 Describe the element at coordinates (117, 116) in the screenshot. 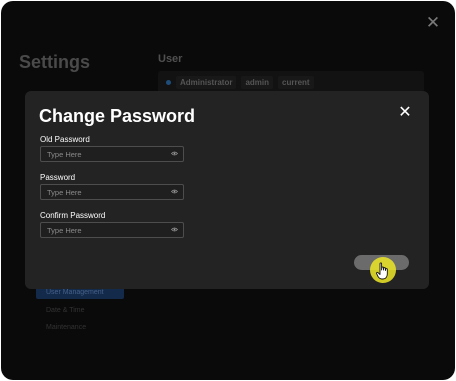

I see `dialog-title: Change Password` at that location.